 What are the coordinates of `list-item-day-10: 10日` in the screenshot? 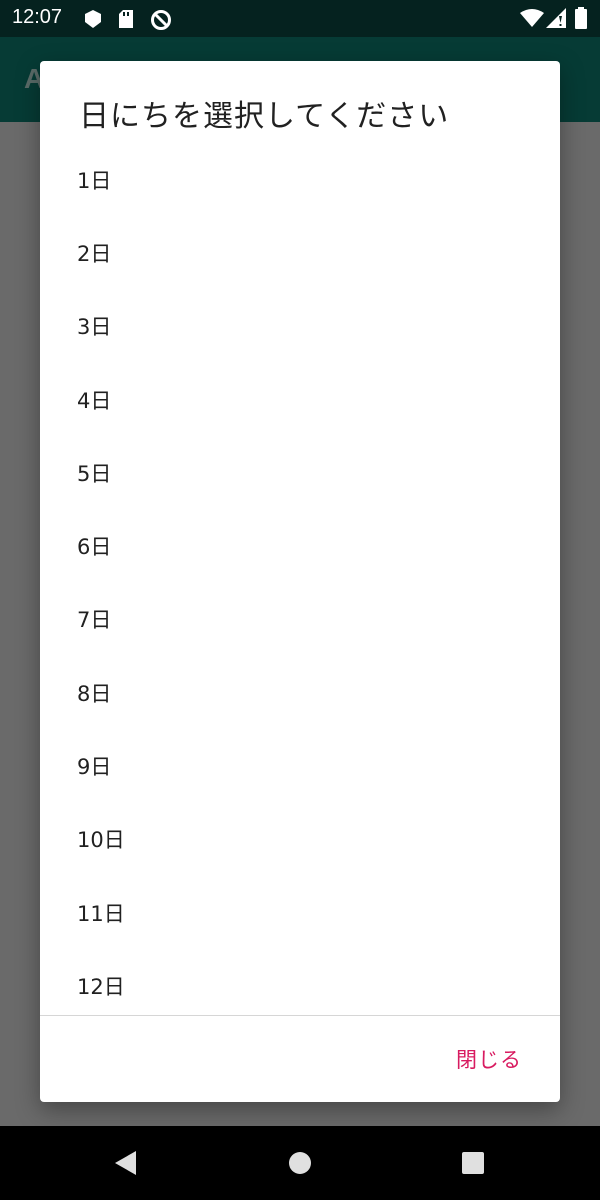 It's located at (300, 839).